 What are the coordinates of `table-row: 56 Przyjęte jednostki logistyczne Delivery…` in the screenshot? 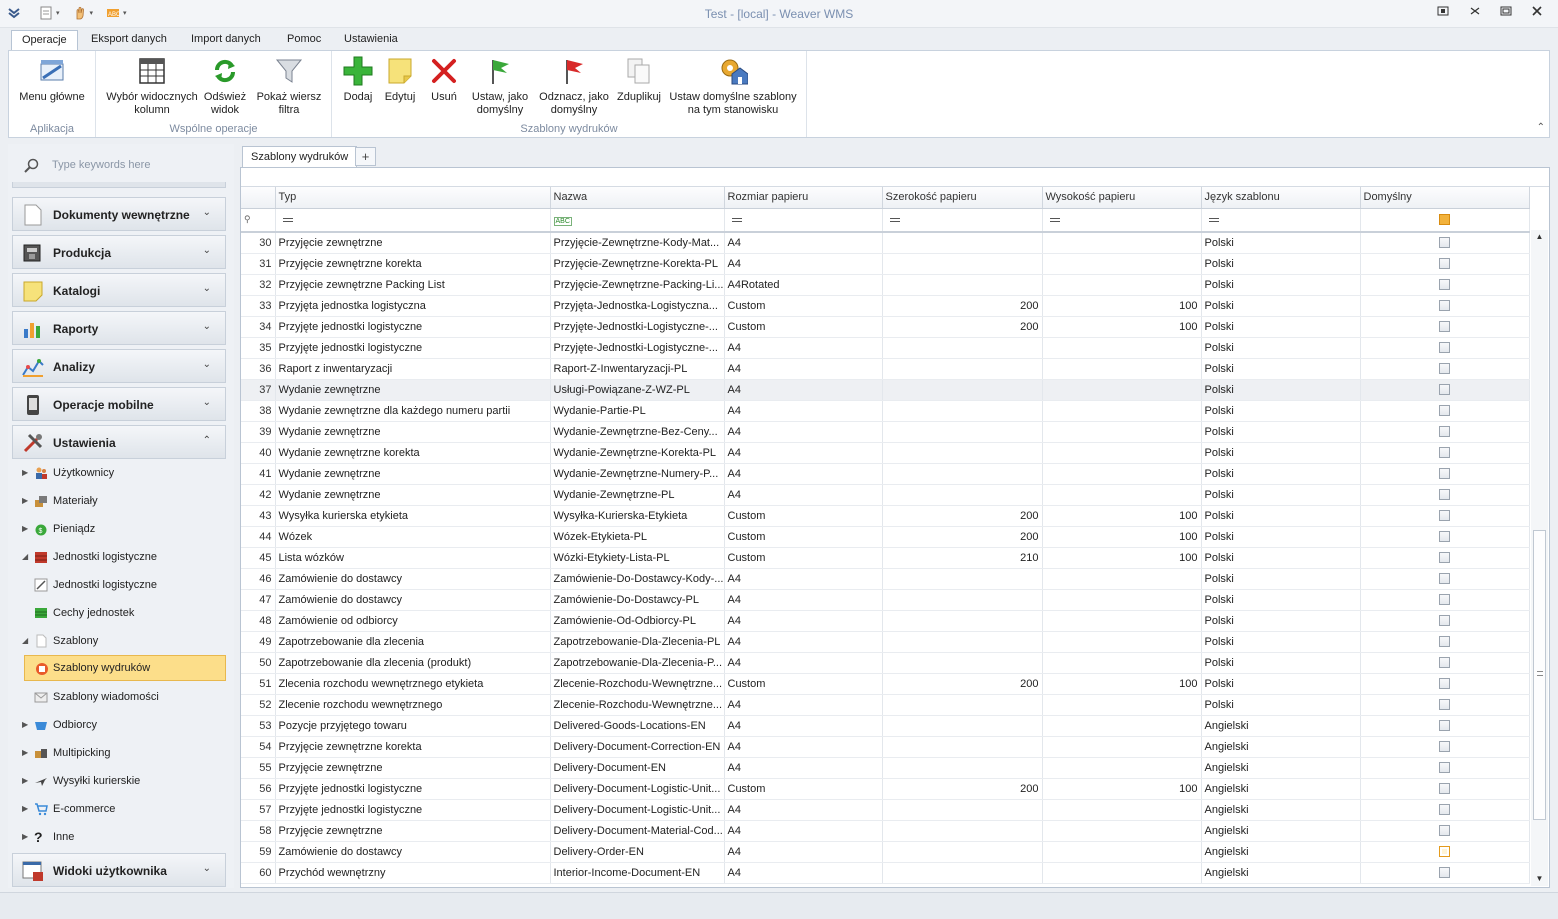 It's located at (885, 789).